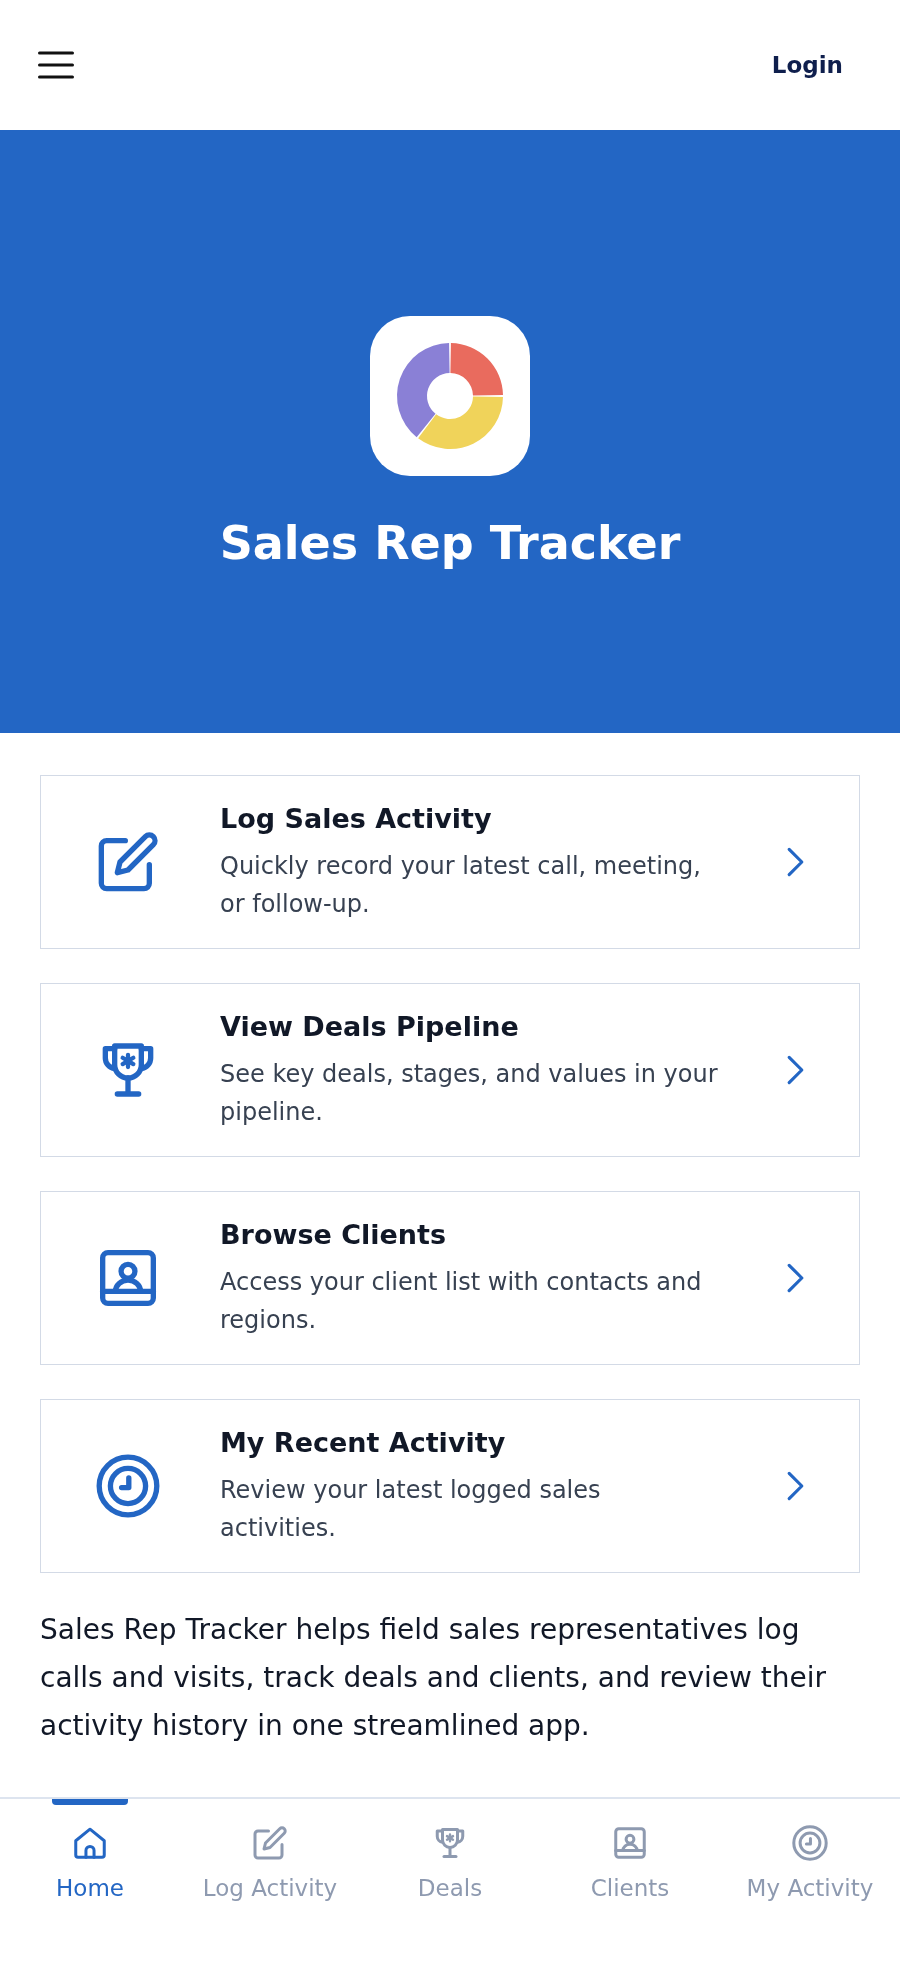 The image size is (900, 1974). What do you see at coordinates (450, 543) in the screenshot?
I see `app-title: Sales Rep Tracker` at bounding box center [450, 543].